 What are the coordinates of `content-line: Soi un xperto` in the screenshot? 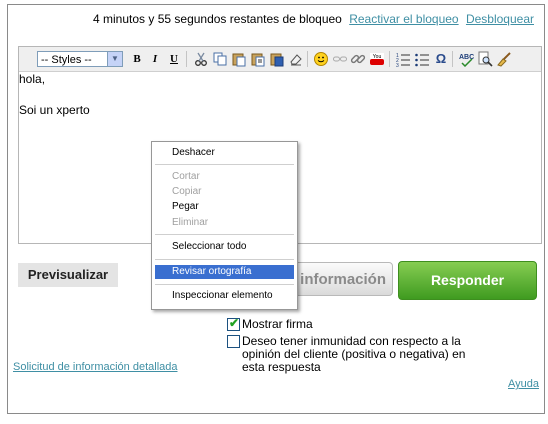 It's located at (54, 110).